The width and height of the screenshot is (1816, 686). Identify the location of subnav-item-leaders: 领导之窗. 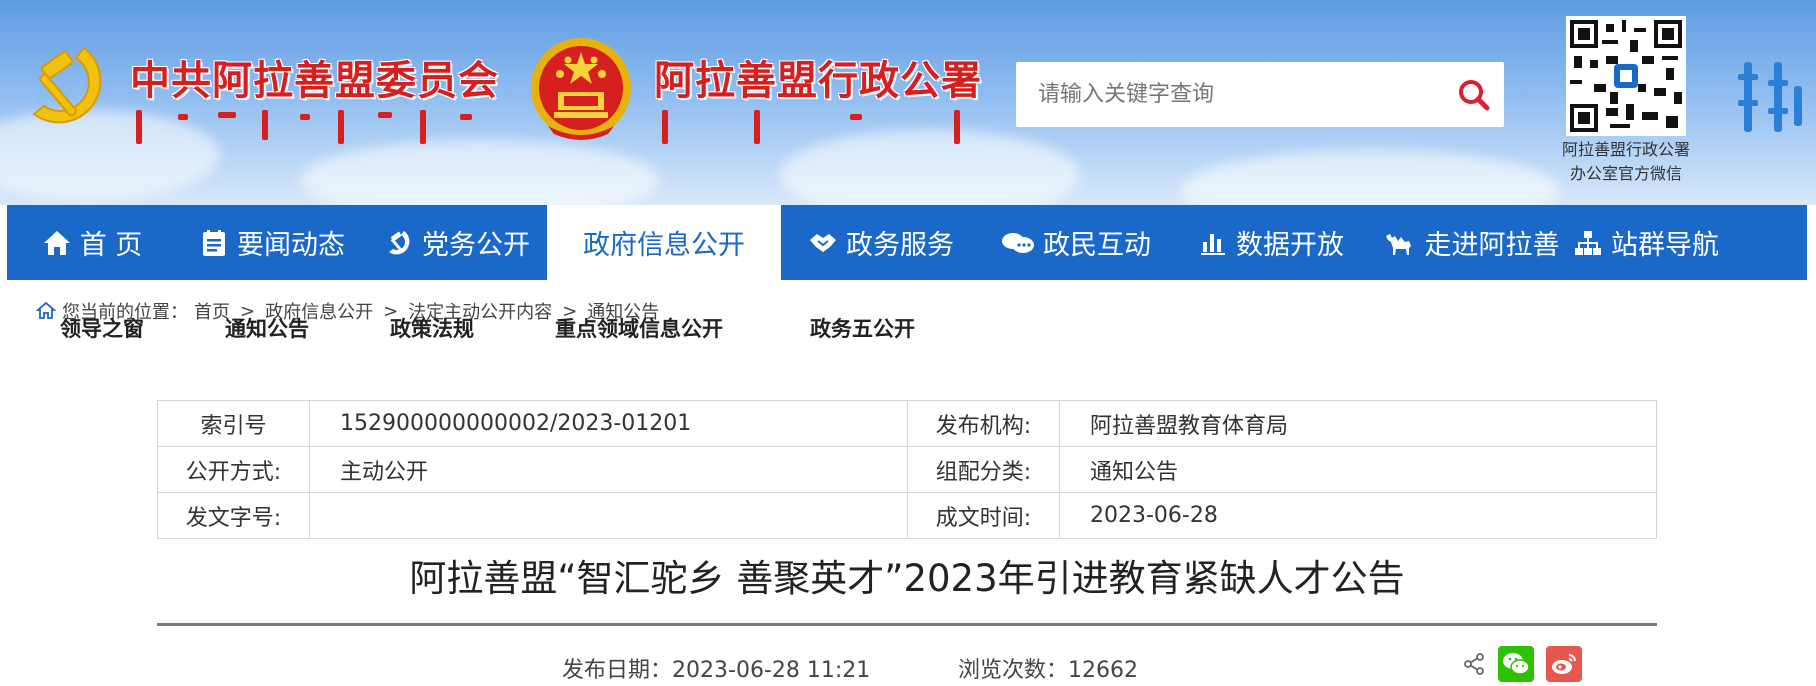
(102, 328).